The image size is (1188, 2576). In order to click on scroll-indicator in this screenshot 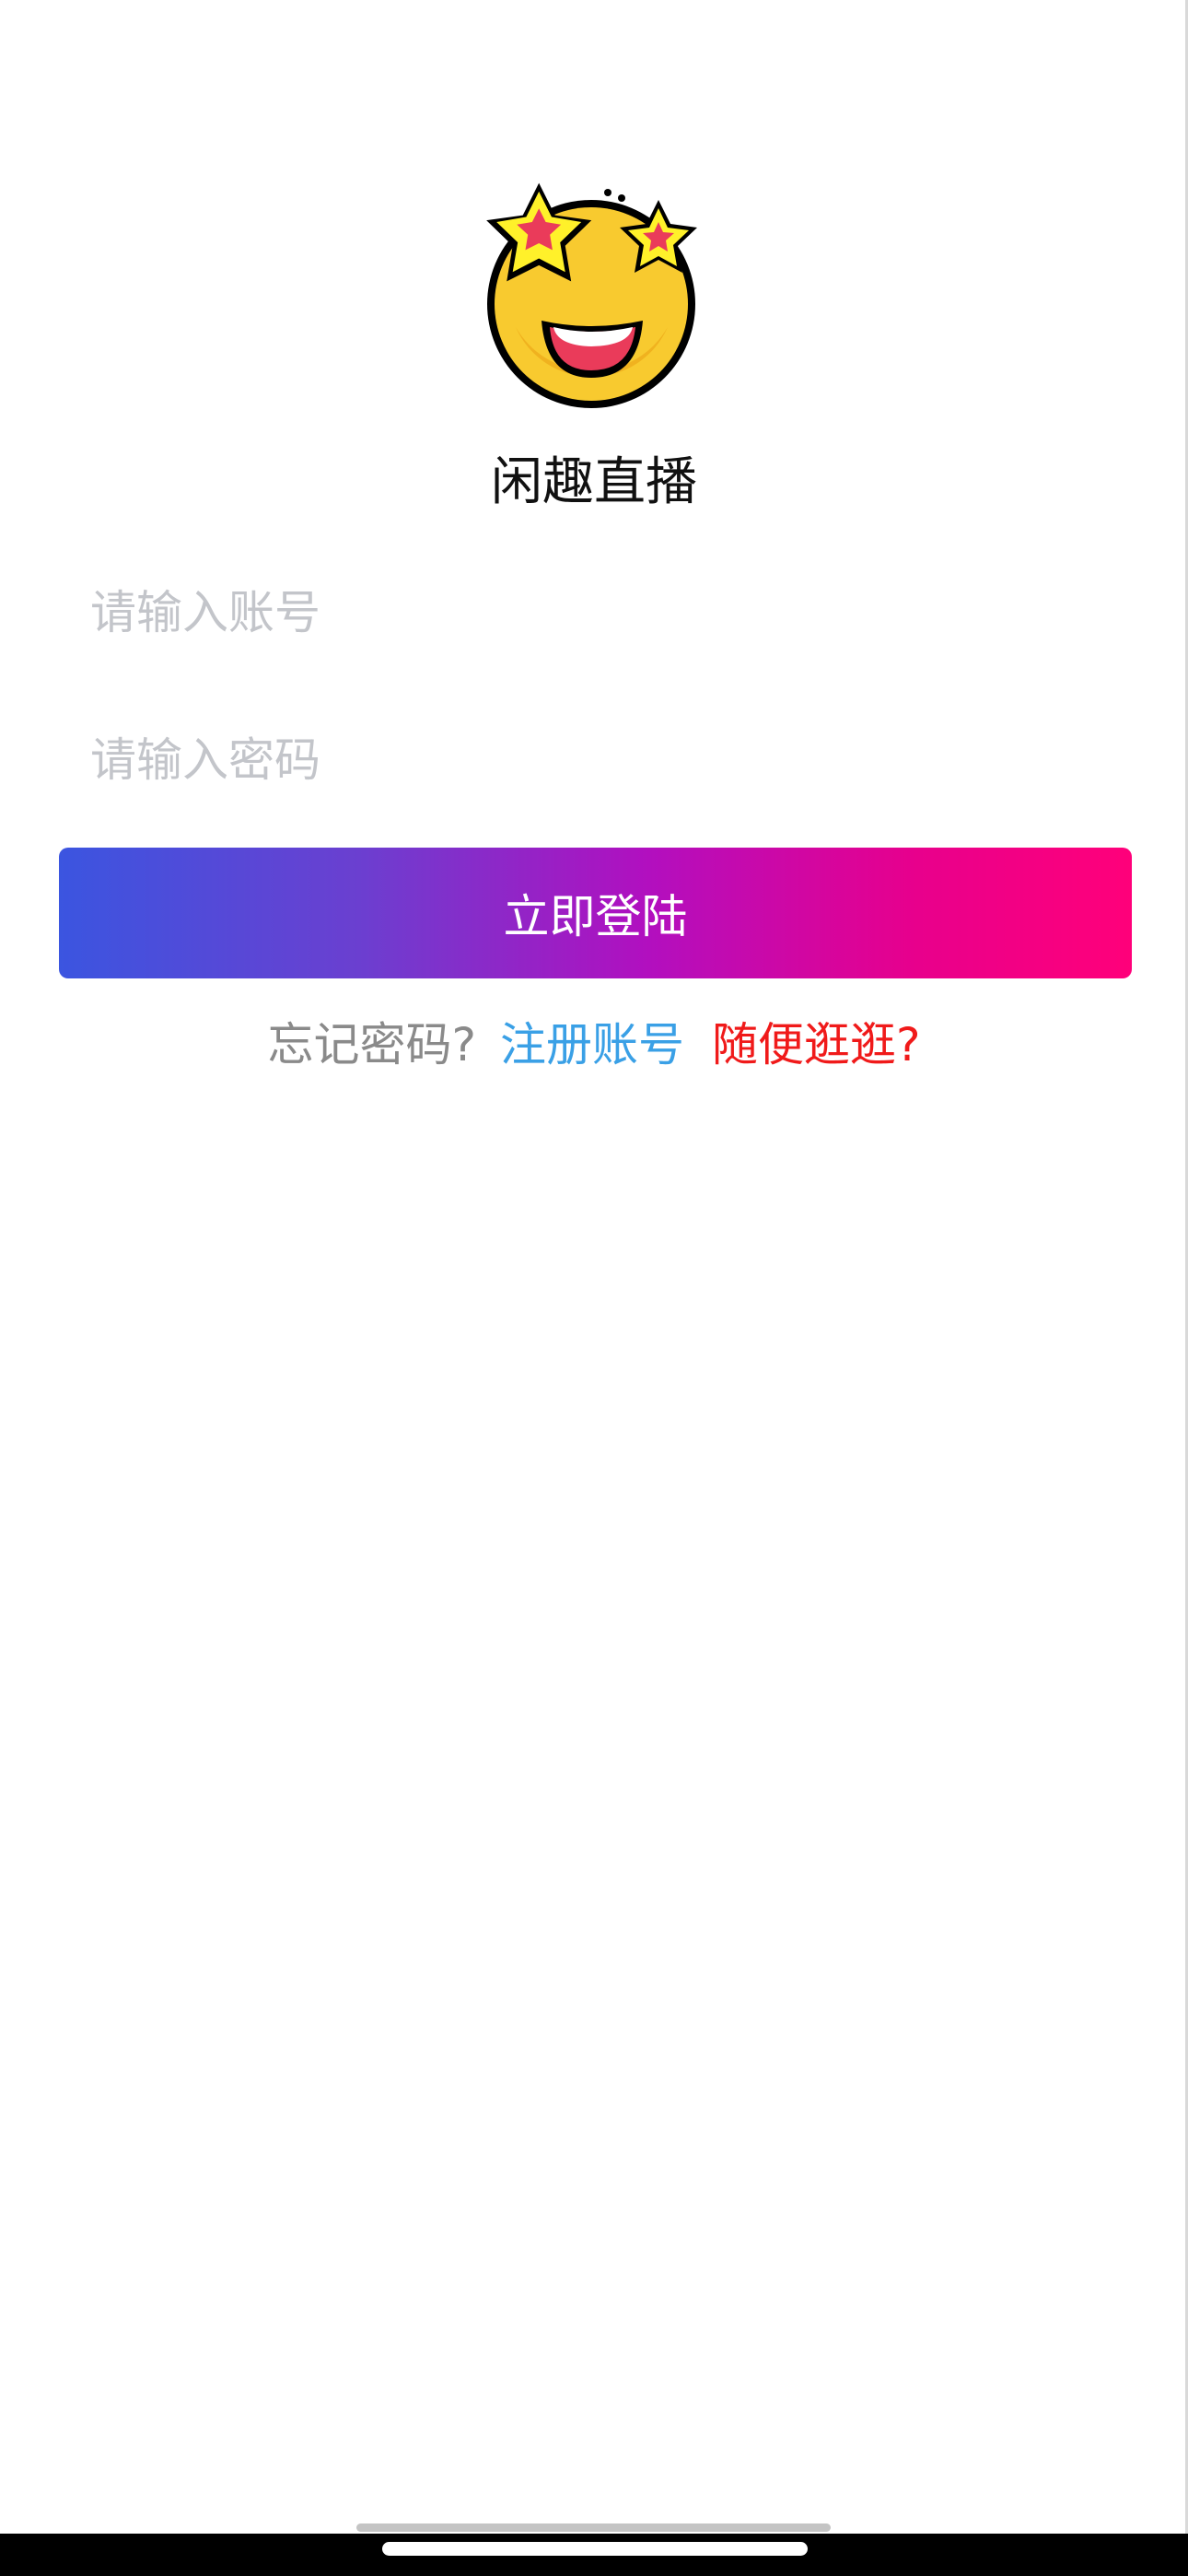, I will do `click(593, 2527)`.